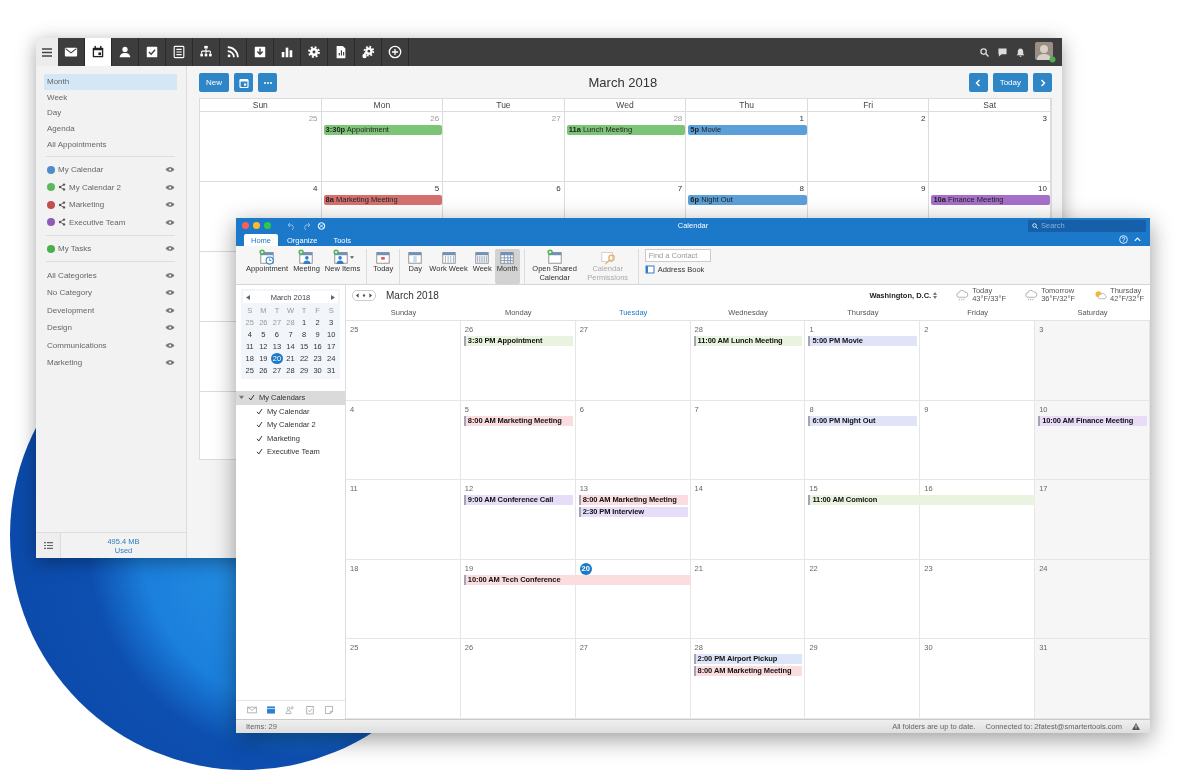 The height and width of the screenshot is (782, 1200). What do you see at coordinates (306, 225) in the screenshot?
I see `redo-icon` at bounding box center [306, 225].